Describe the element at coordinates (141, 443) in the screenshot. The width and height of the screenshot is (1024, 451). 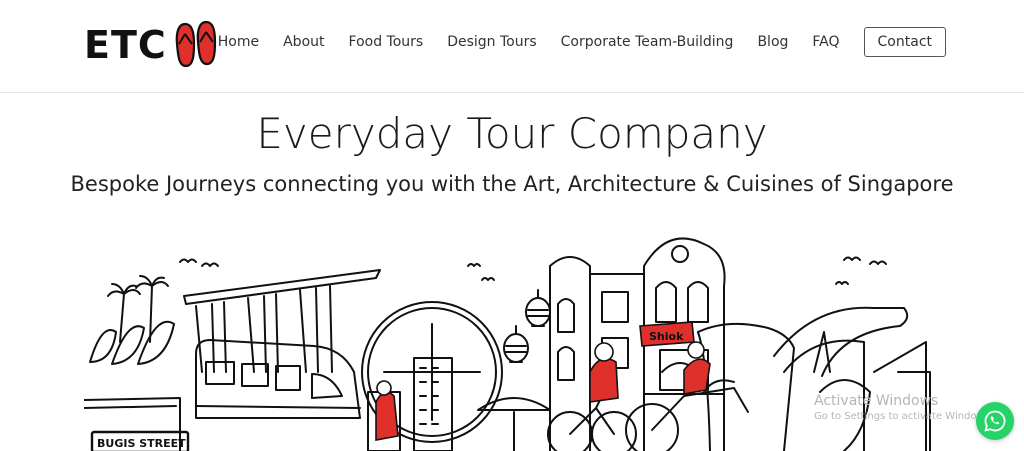
I see `bugis-street-sign: BUGIS STREET` at that location.